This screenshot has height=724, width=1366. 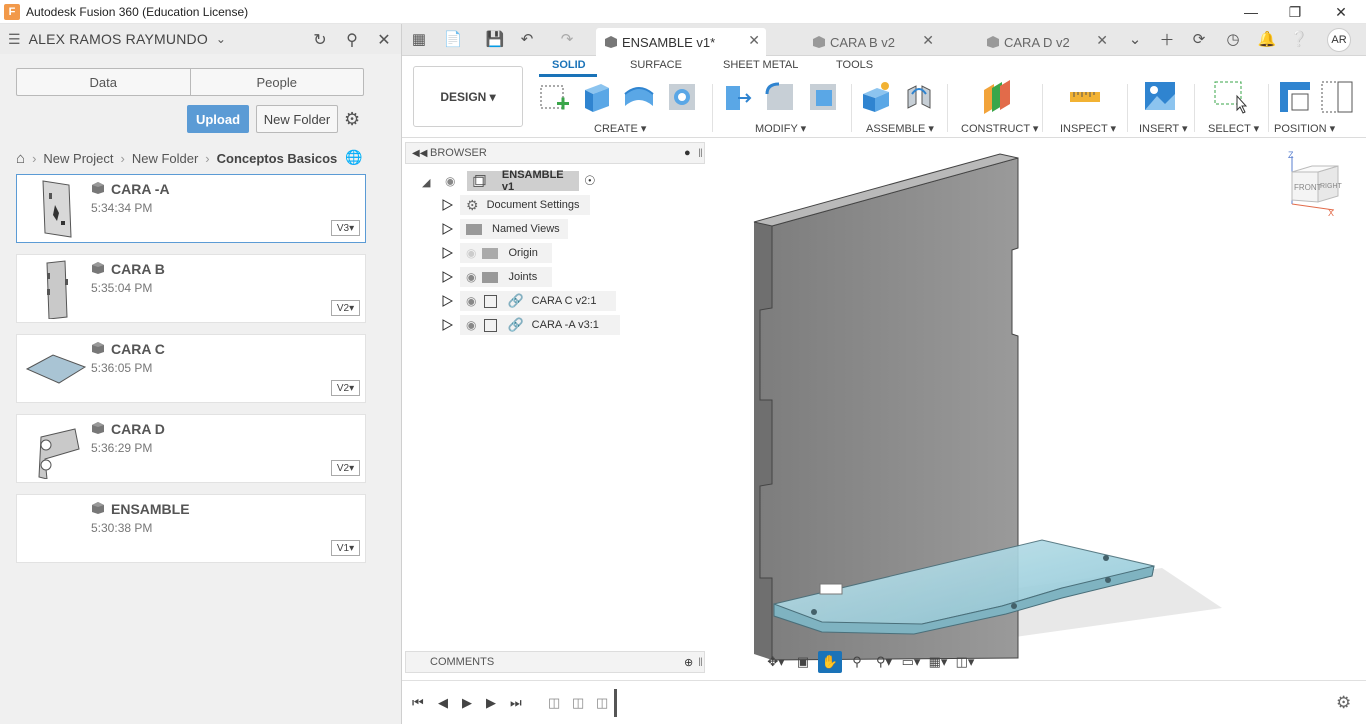 I want to click on step-forward-icon: ▶, so click(x=491, y=703).